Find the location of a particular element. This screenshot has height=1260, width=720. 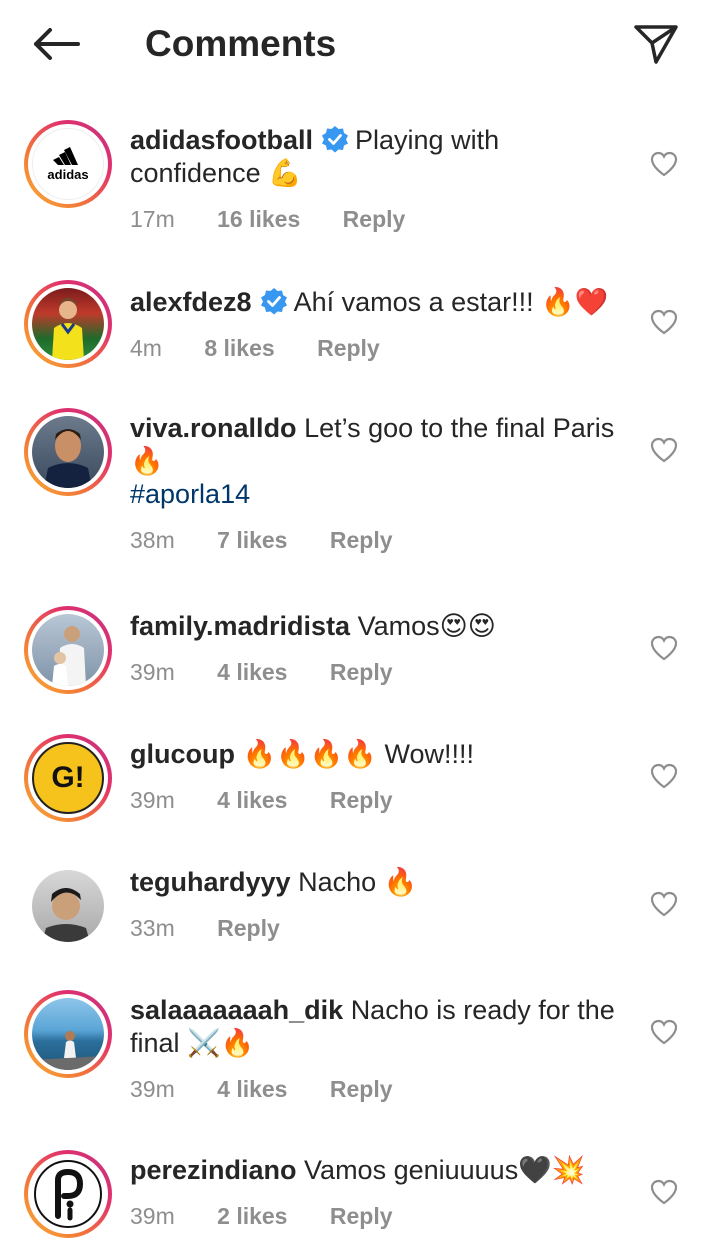

paper-plane-icon is located at coordinates (656, 44).